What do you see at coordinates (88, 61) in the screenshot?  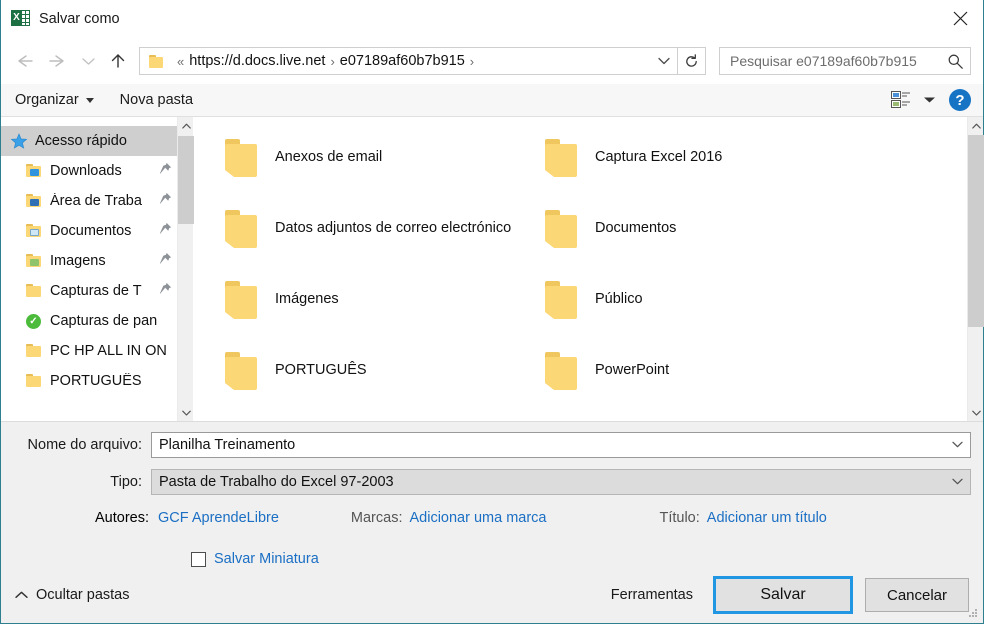 I see `recent-locations-button` at bounding box center [88, 61].